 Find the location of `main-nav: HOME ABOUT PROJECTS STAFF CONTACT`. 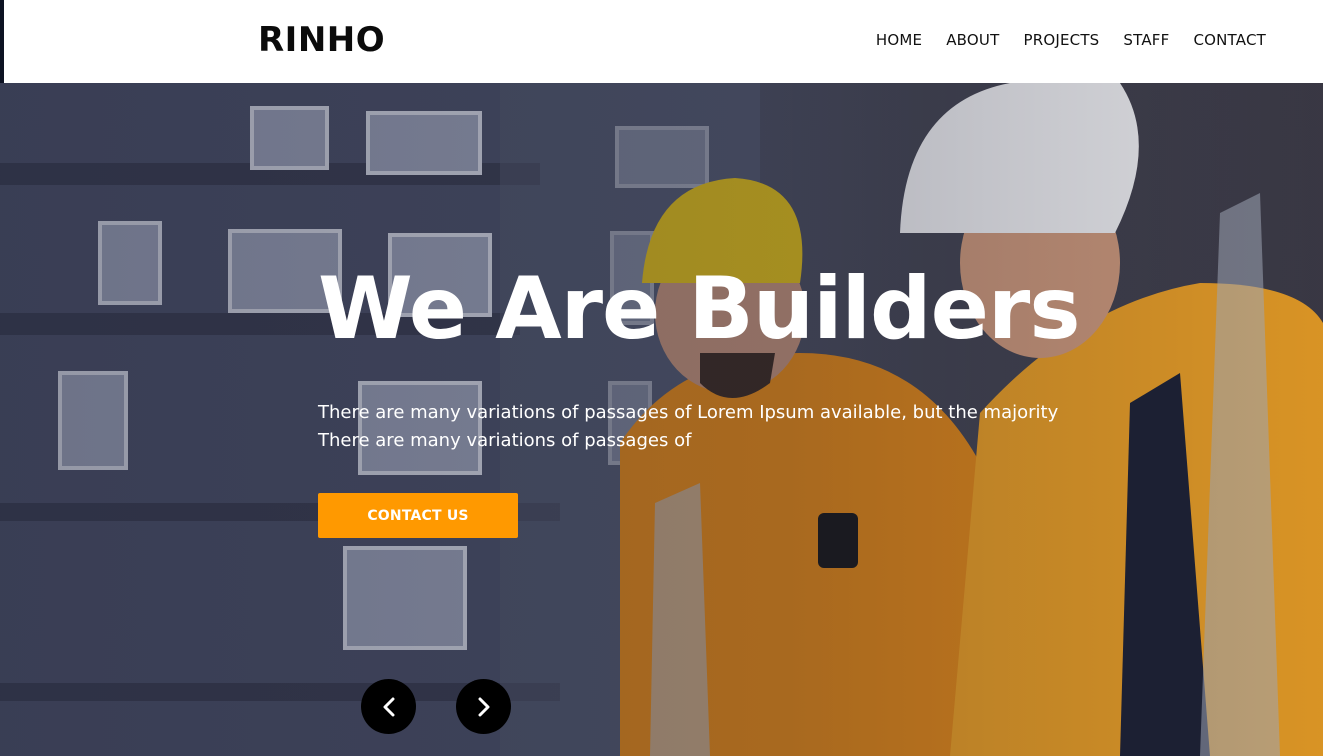

main-nav: HOME ABOUT PROJECTS STAFF CONTACT is located at coordinates (1071, 40).